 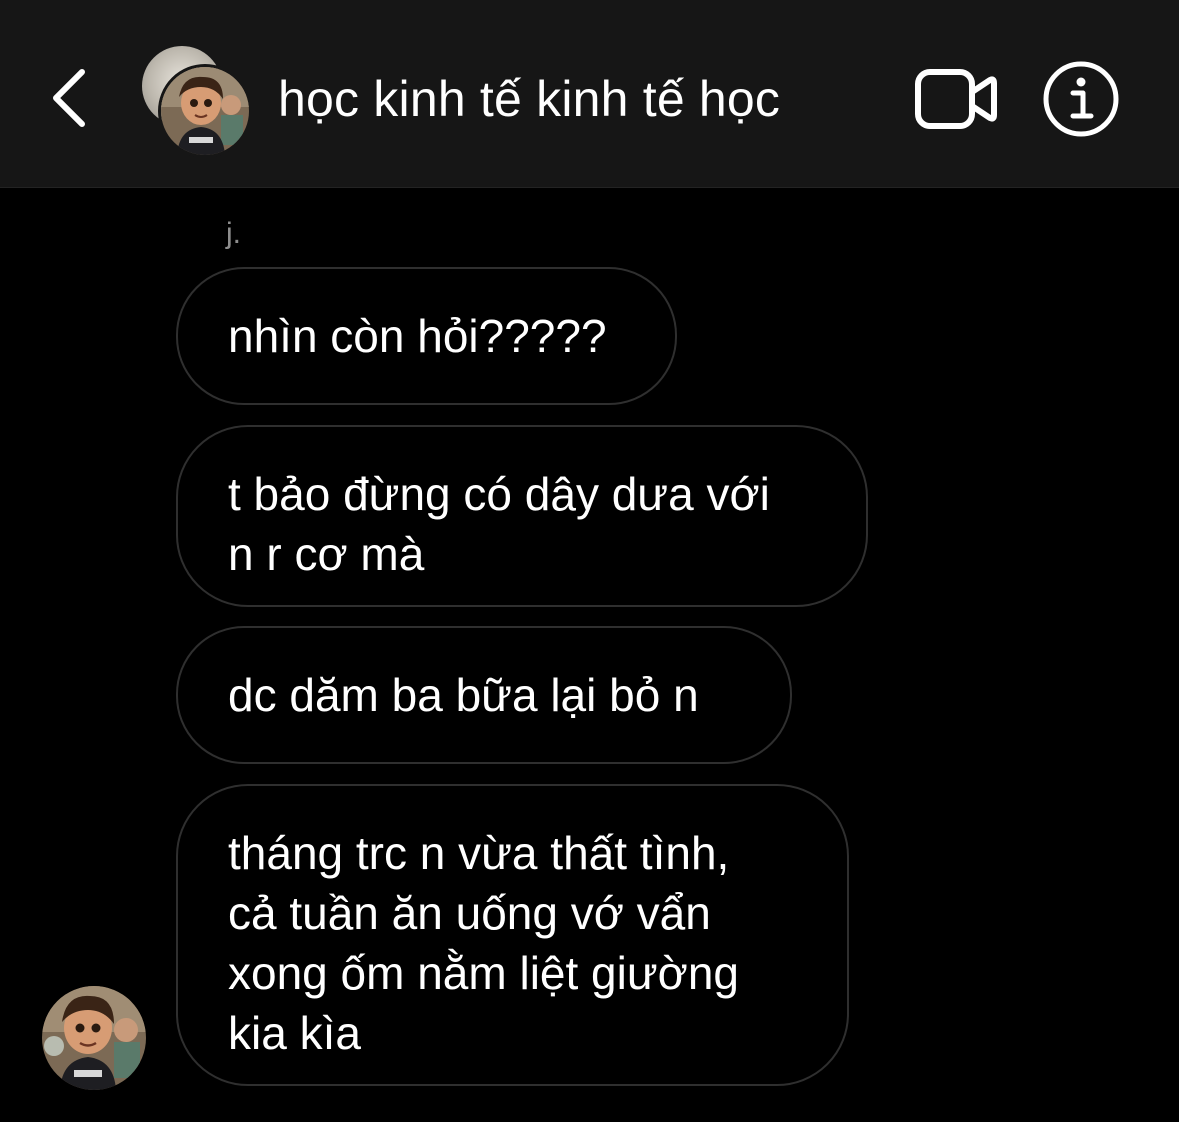 I want to click on message-text: cả tuần ăn uống vớ vẩn, so click(x=469, y=913).